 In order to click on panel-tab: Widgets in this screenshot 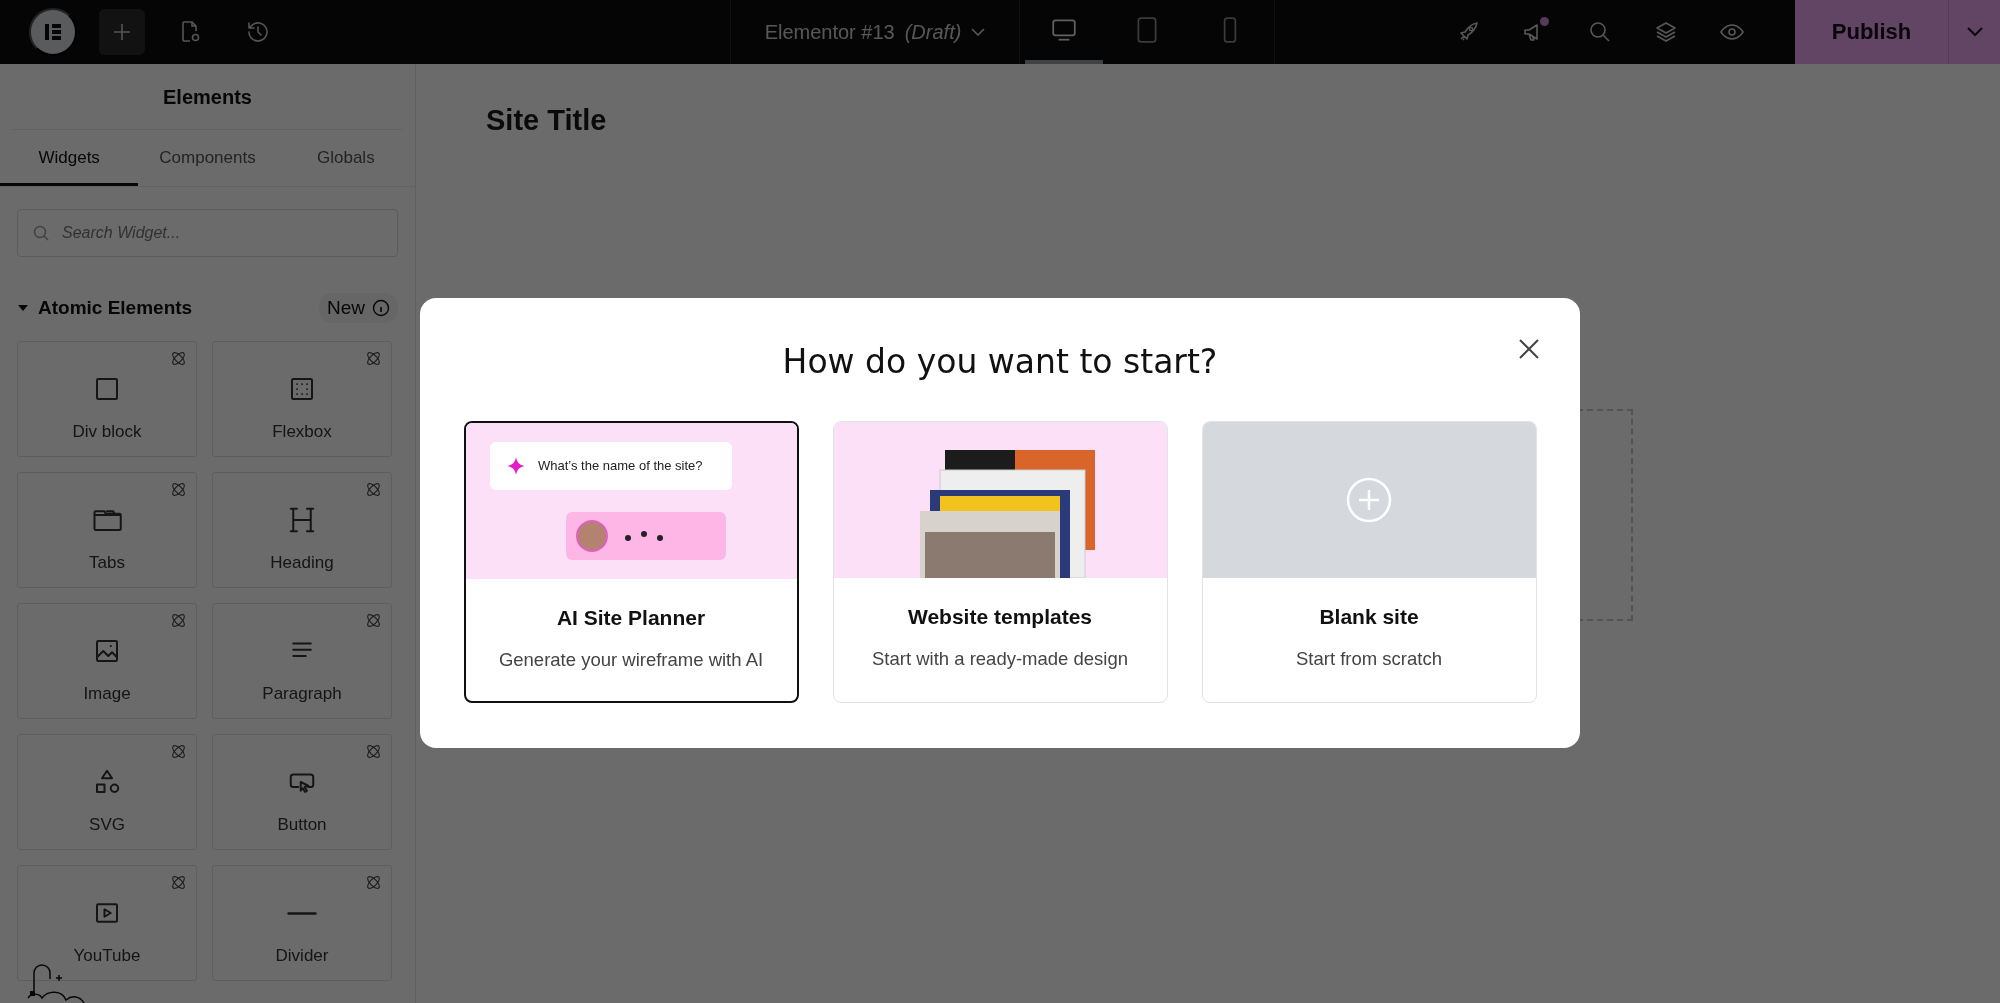, I will do `click(69, 158)`.